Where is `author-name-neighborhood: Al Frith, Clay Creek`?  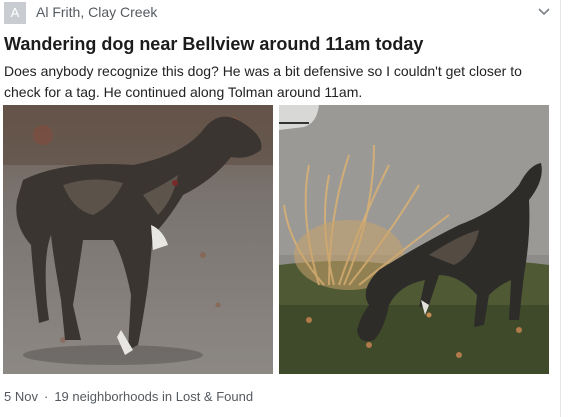
author-name-neighborhood: Al Frith, Clay Creek is located at coordinates (96, 12).